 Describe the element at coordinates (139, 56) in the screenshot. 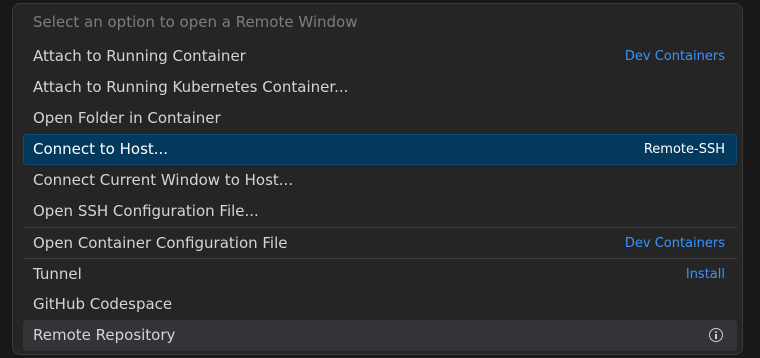

I see `option-label: Attach to Running Container` at that location.